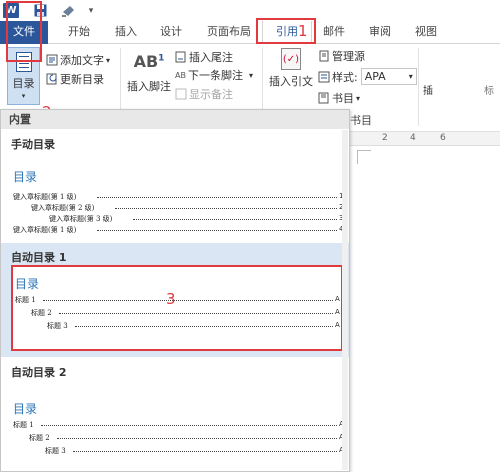 The image size is (500, 472). Describe the element at coordinates (324, 98) in the screenshot. I see `bibliography-icon` at that location.